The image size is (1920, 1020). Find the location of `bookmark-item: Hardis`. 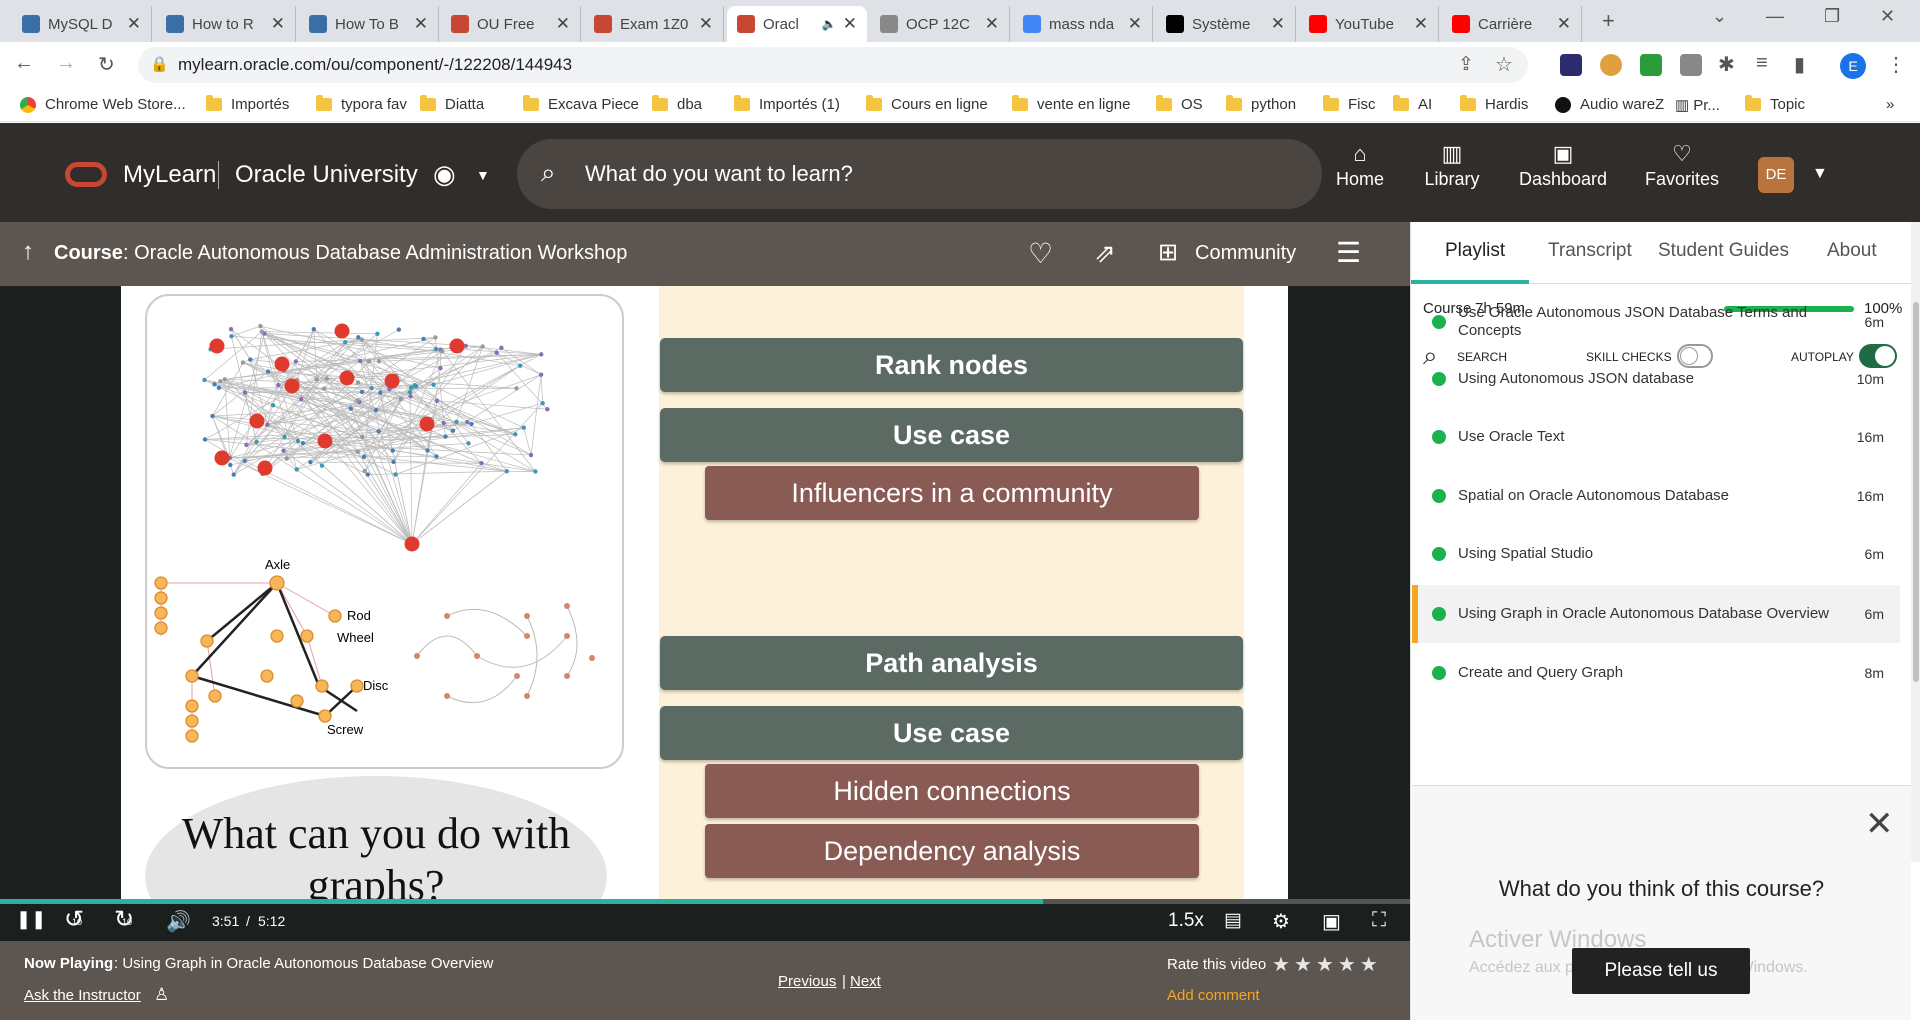

bookmark-item: Hardis is located at coordinates (1494, 104).